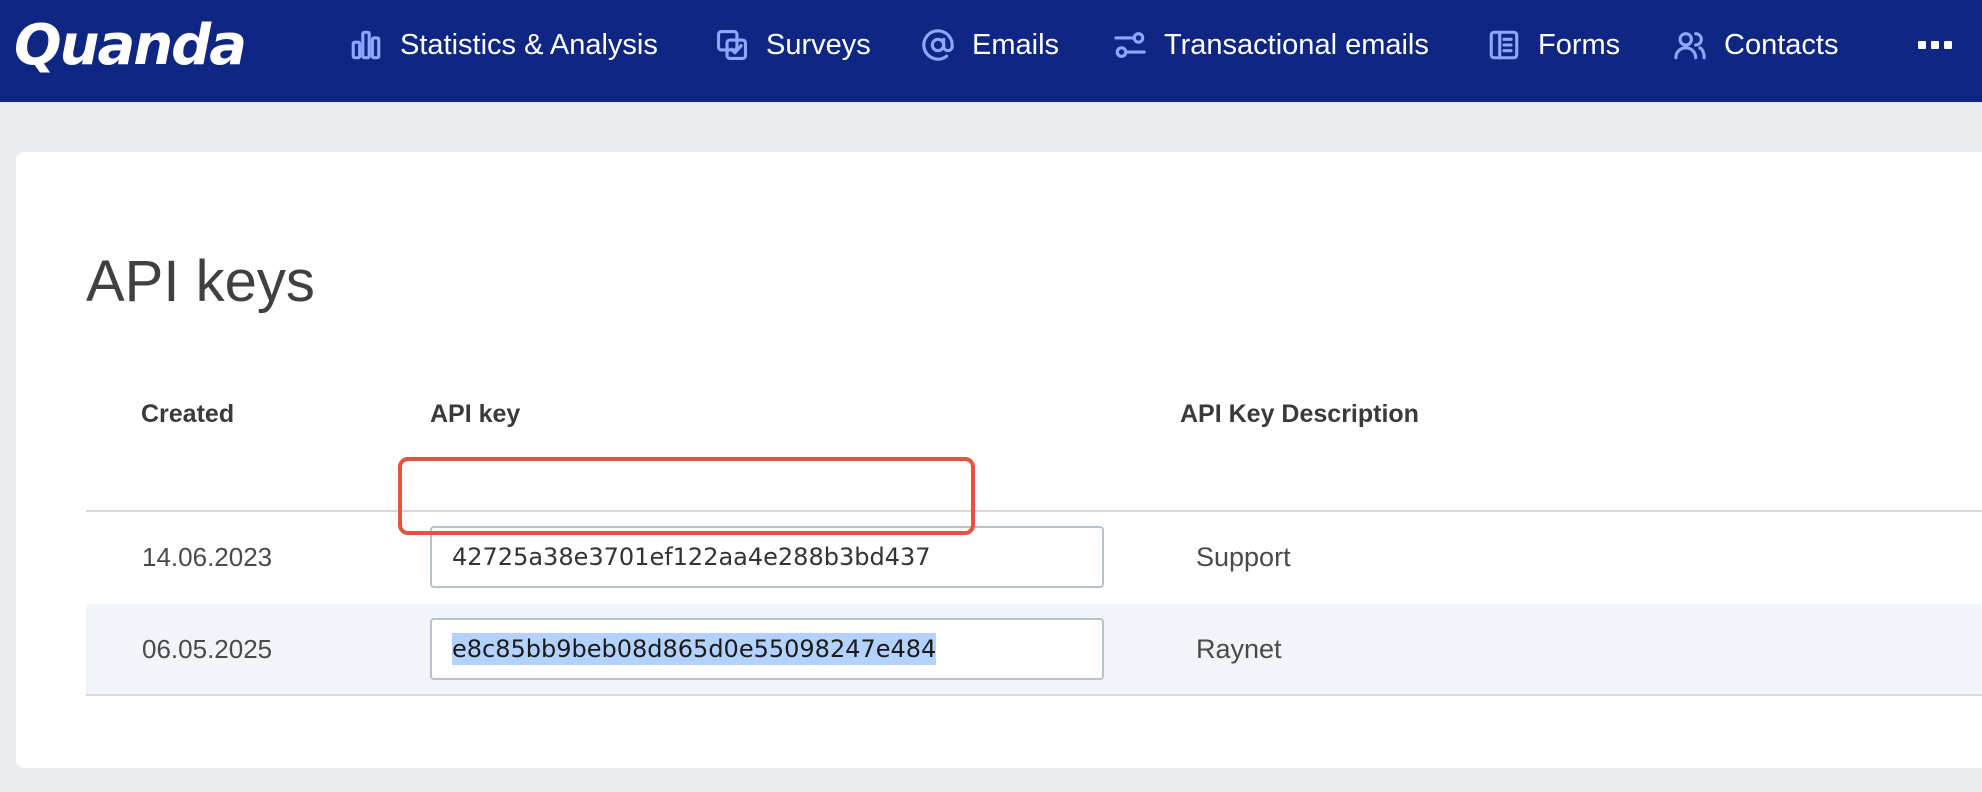 Image resolution: width=1982 pixels, height=792 pixels. What do you see at coordinates (694, 649) in the screenshot?
I see `api-key-value-selected: e8c85bb9beb08d865d0e55098247e484` at bounding box center [694, 649].